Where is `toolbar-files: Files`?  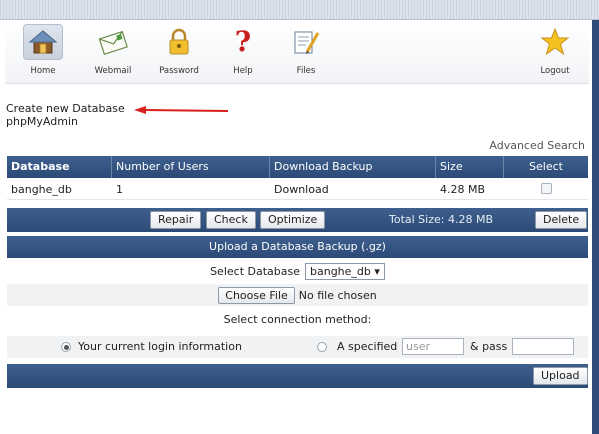
toolbar-files: Files is located at coordinates (306, 53).